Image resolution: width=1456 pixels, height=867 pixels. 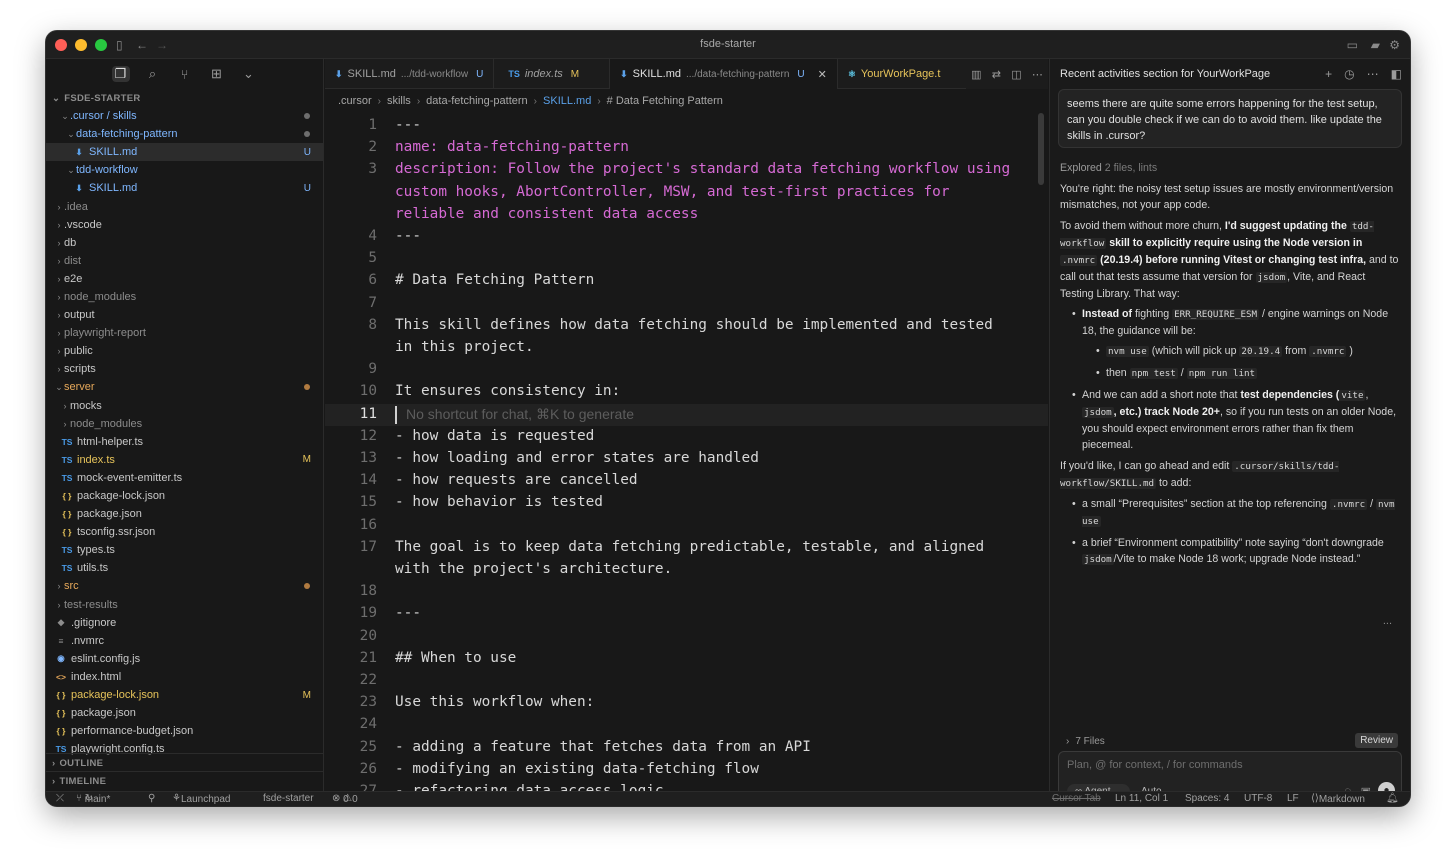 I want to click on close-tab-icon: ✕, so click(x=822, y=74).